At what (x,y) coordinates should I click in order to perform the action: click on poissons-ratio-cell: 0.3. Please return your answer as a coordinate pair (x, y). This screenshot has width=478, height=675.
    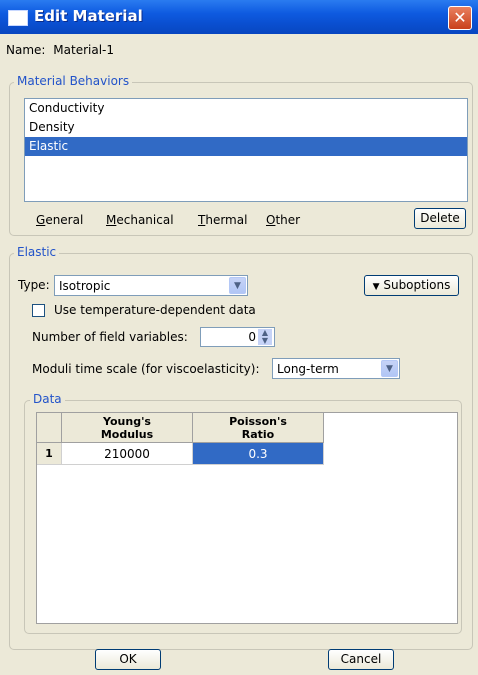
    Looking at the image, I should click on (258, 454).